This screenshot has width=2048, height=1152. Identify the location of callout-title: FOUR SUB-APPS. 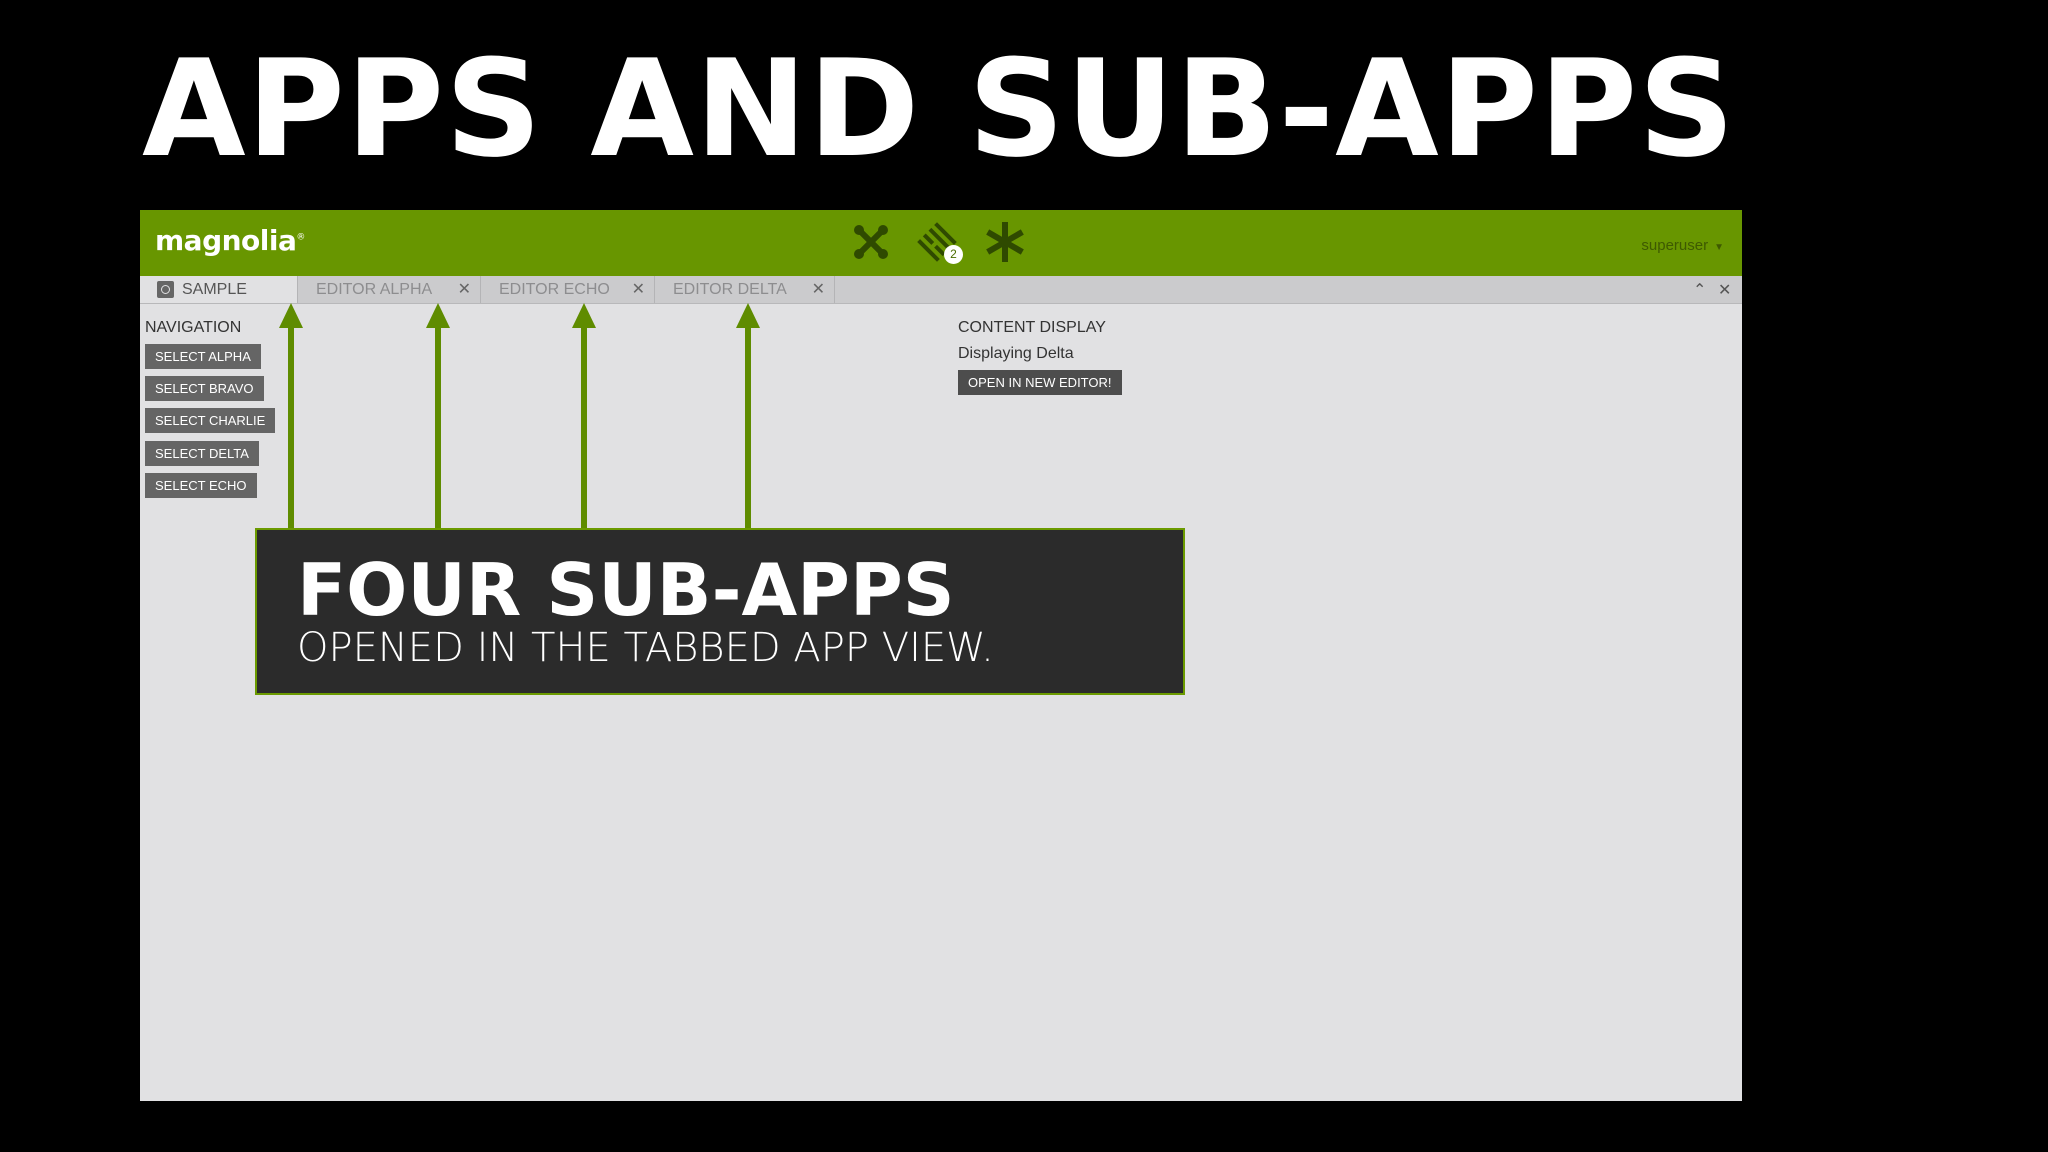
(626, 590).